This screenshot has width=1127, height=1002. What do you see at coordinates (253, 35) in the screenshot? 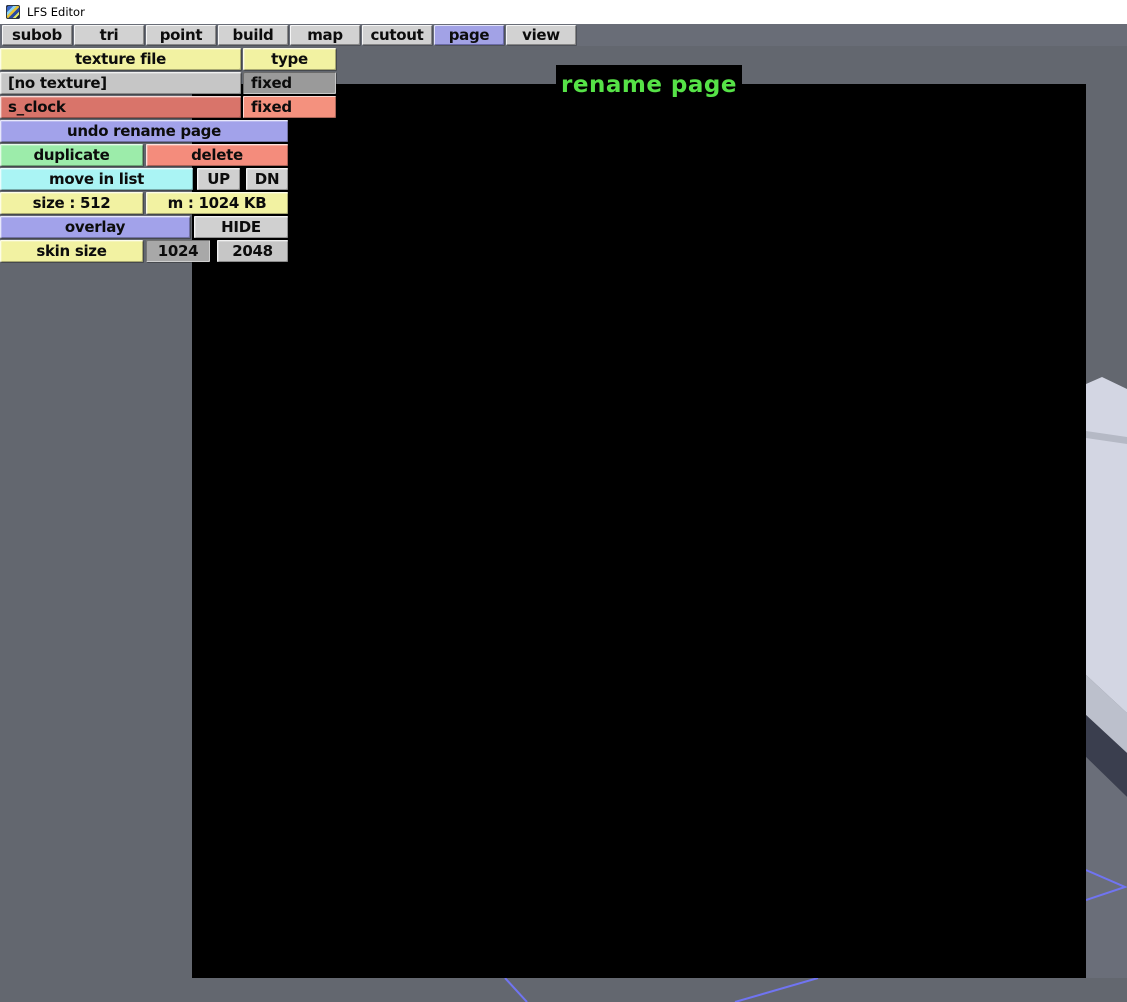
I see `tab-build: build` at bounding box center [253, 35].